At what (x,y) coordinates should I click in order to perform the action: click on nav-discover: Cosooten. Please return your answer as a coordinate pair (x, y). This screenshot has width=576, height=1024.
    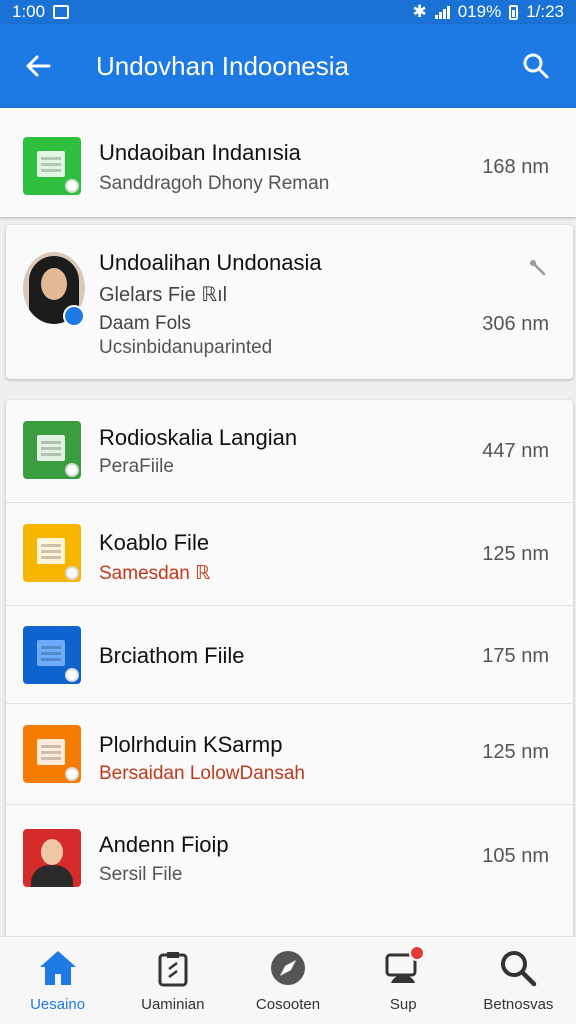
    Looking at the image, I should click on (287, 980).